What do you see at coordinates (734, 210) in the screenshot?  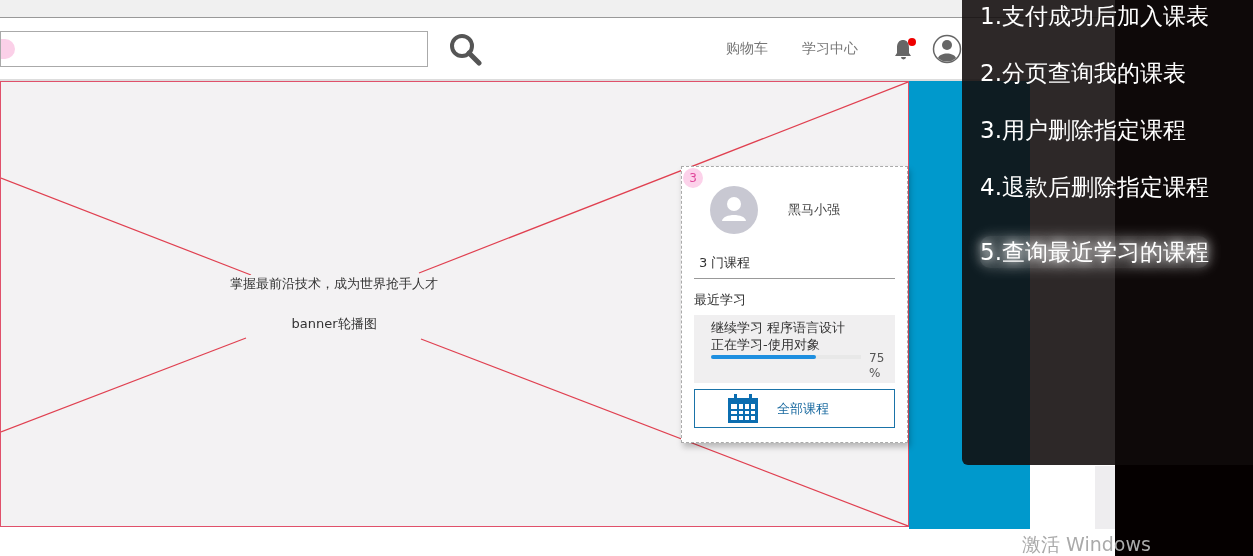 I see `user-avatar-icon` at bounding box center [734, 210].